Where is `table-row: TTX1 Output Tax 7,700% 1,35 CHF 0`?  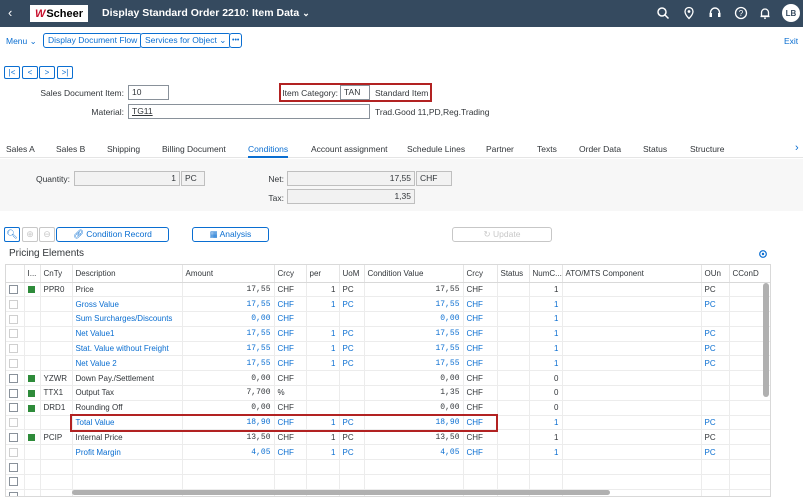 table-row: TTX1 Output Tax 7,700% 1,35 CHF 0 is located at coordinates (388, 393).